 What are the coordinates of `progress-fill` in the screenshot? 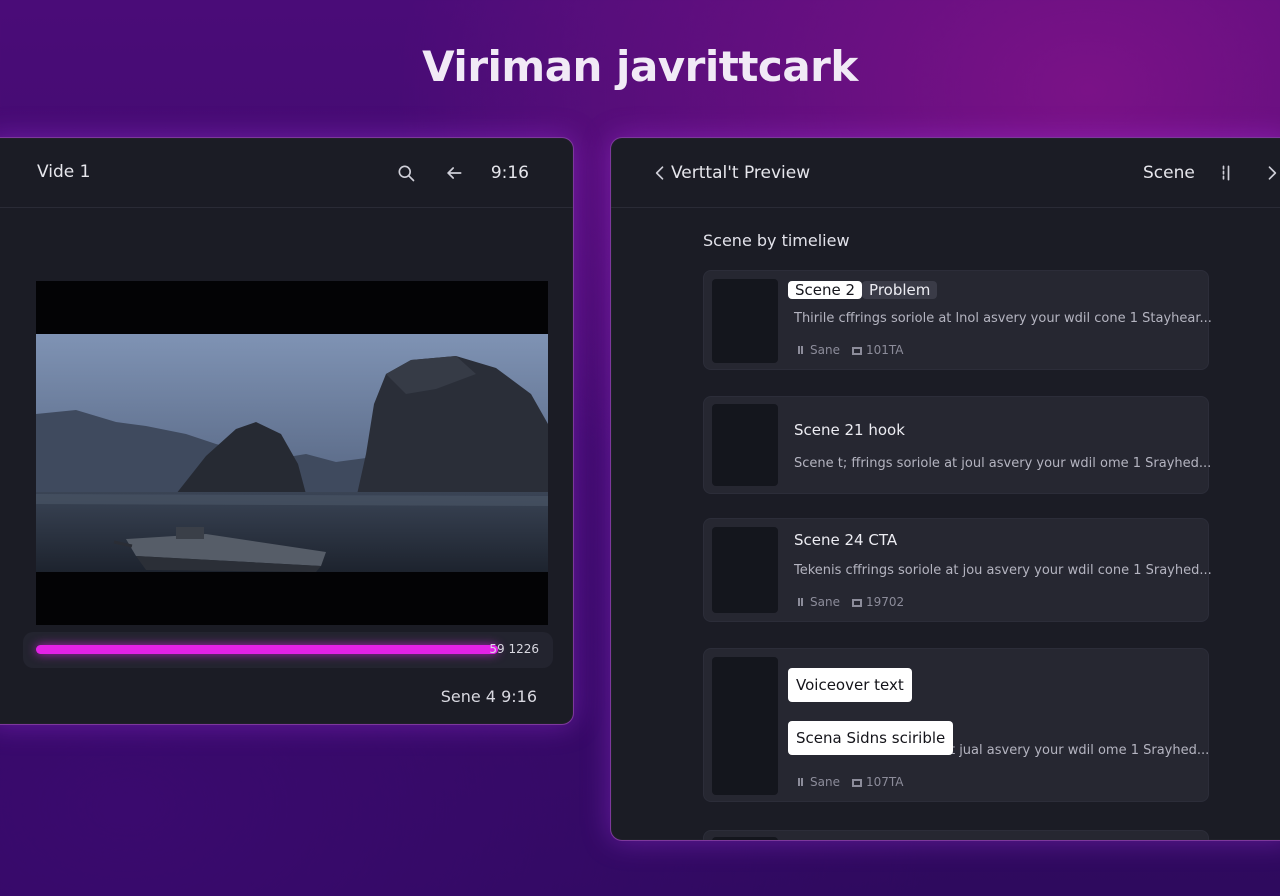 It's located at (267, 649).